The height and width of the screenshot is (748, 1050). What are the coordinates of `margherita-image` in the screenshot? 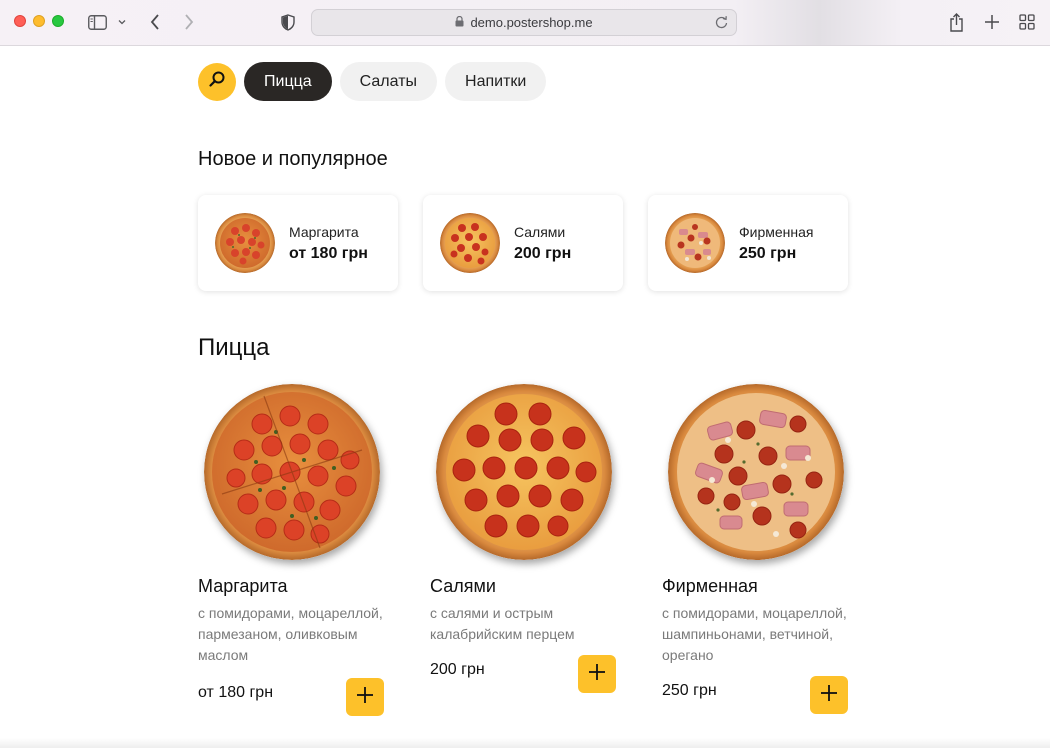 It's located at (292, 472).